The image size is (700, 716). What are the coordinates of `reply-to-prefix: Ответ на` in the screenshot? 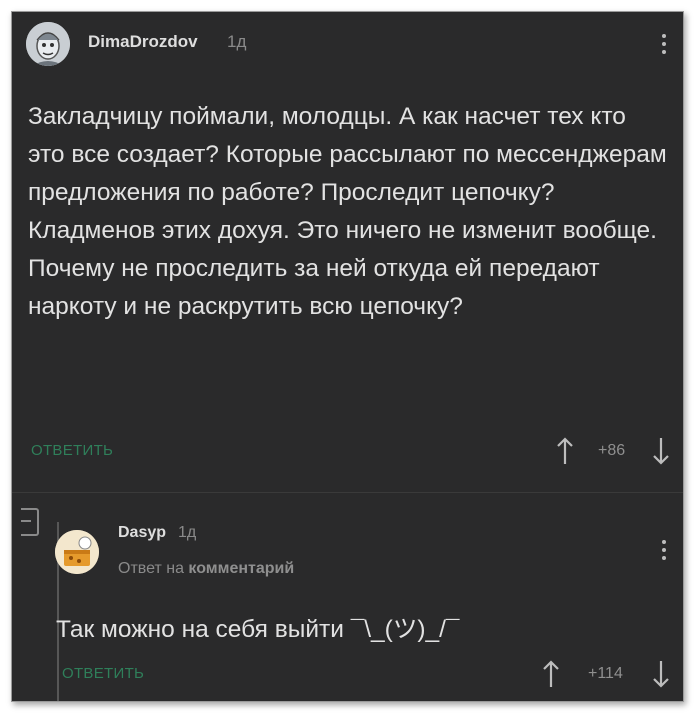 It's located at (151, 568).